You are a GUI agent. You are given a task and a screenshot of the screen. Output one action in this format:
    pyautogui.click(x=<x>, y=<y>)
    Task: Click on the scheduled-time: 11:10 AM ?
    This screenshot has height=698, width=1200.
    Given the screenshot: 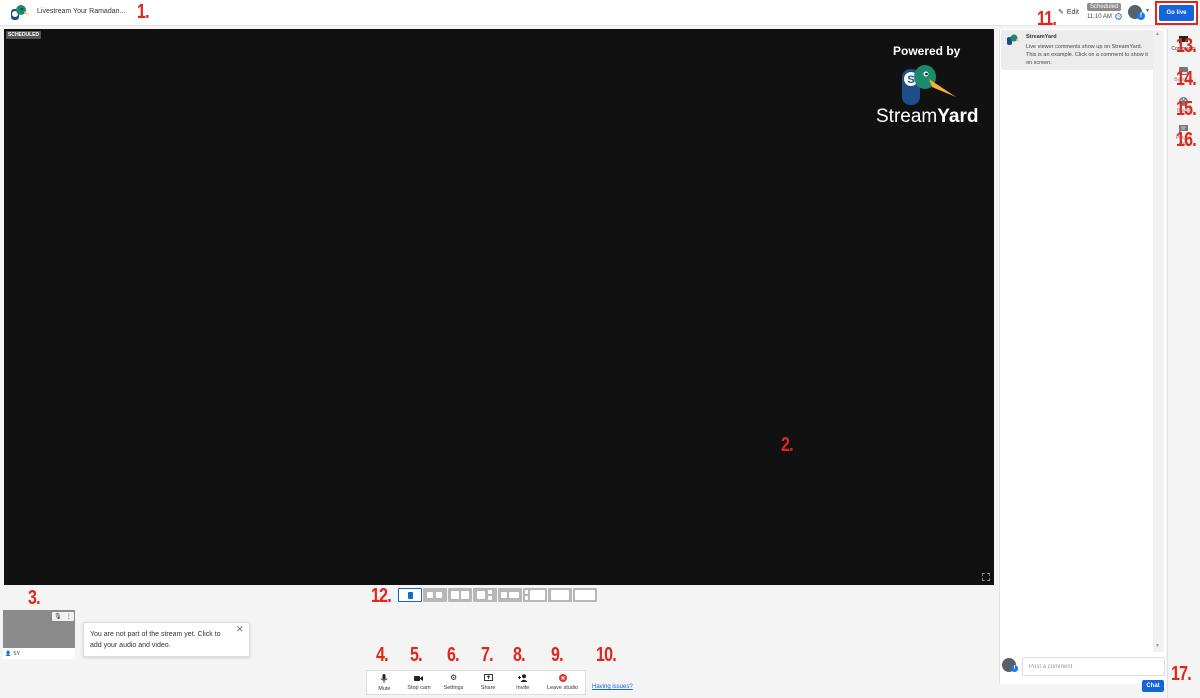 What is the action you would take?
    pyautogui.click(x=1104, y=16)
    